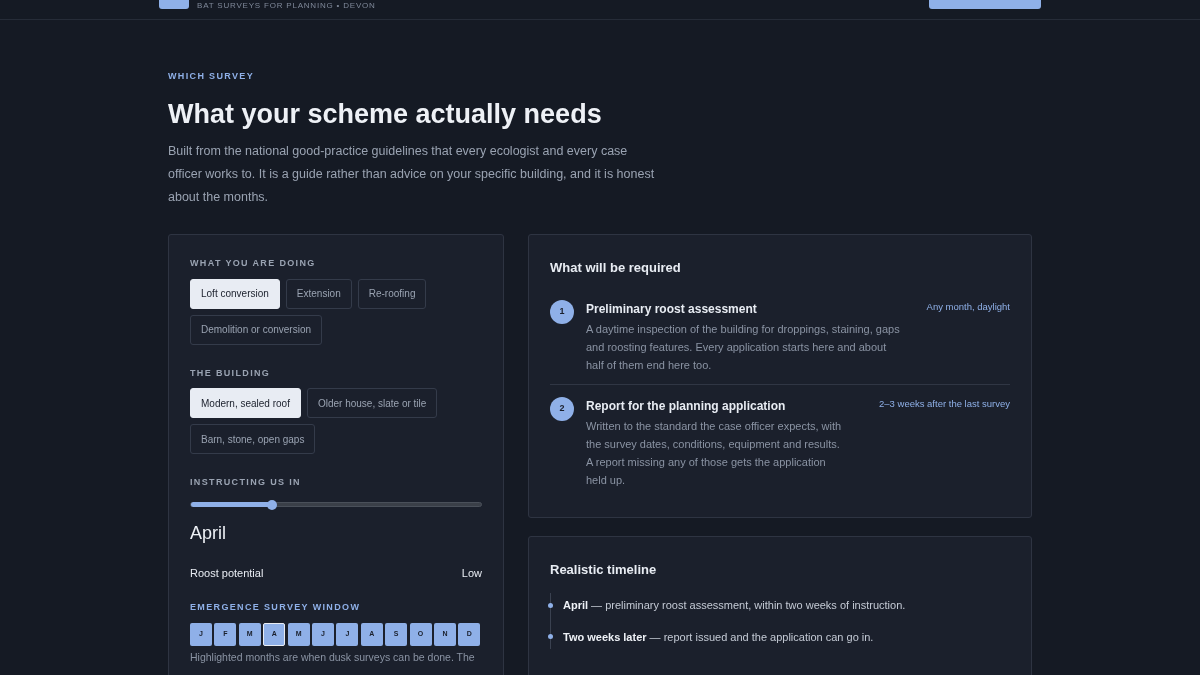 The width and height of the screenshot is (1200, 675). Describe the element at coordinates (562, 311) in the screenshot. I see `step-number: 1` at that location.